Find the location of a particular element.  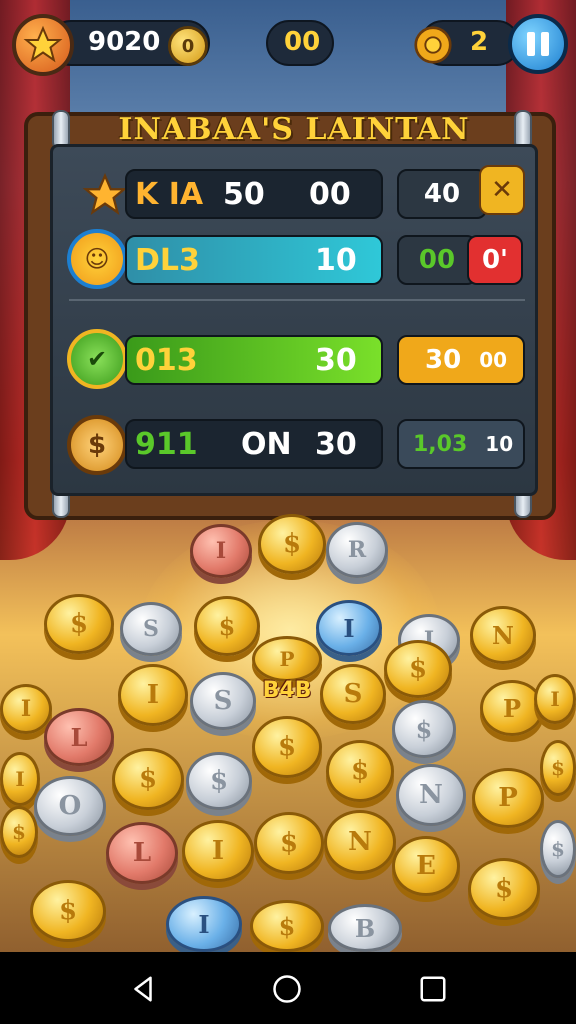

leaf-icon: ✔ is located at coordinates (97, 359).